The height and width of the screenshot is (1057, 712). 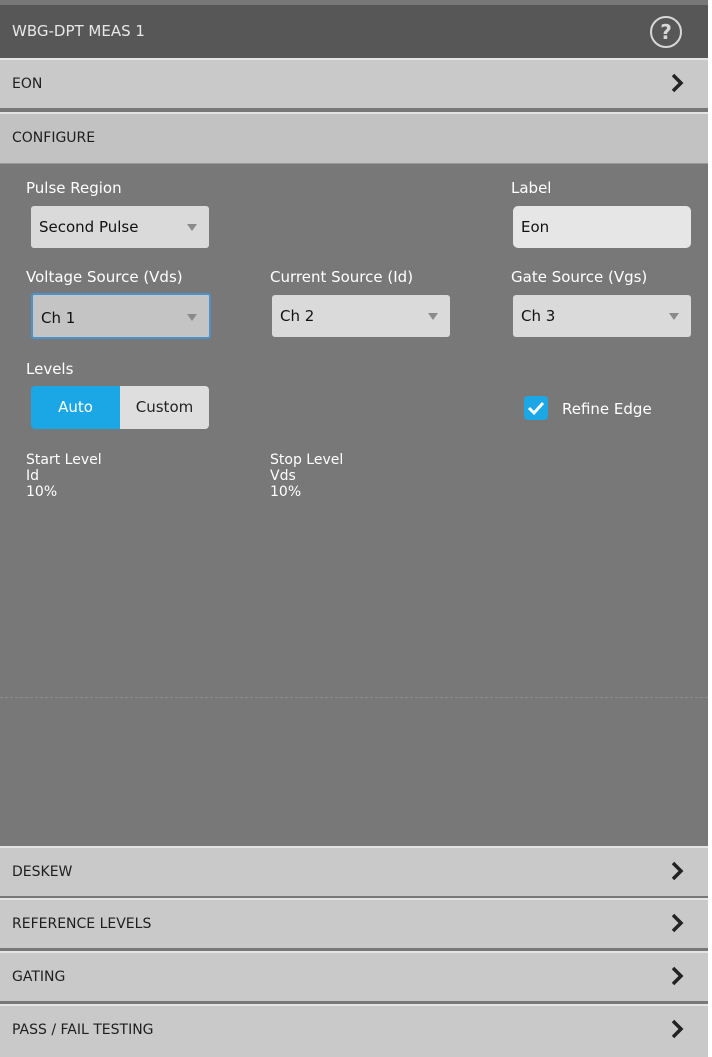 What do you see at coordinates (164, 407) in the screenshot?
I see `levels-custom-button: Custom` at bounding box center [164, 407].